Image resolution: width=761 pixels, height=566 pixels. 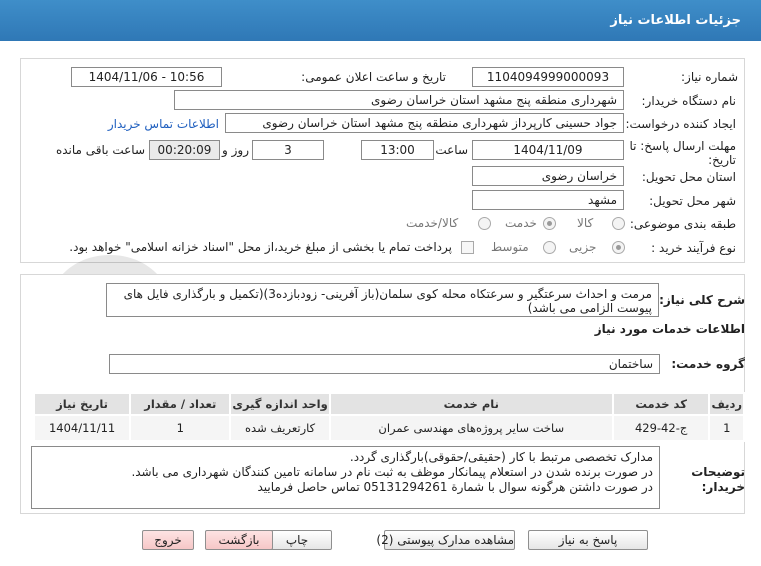 What do you see at coordinates (239, 540) in the screenshot?
I see `back-button: بازگشت` at bounding box center [239, 540].